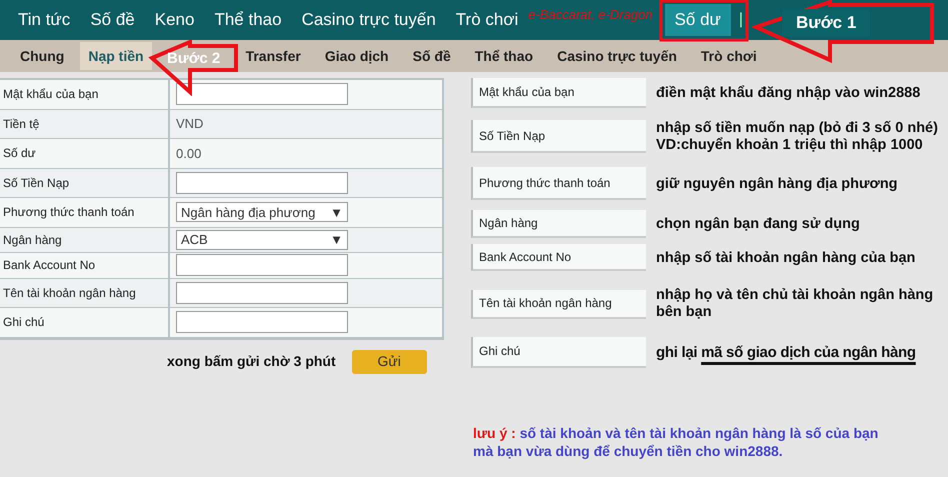 The height and width of the screenshot is (477, 948). I want to click on note-text: lưu ý : số tài khoản và tên tài khoản ngân hàng là số của bạn mà bạn vừa dùng để chuyển tiền cho win2888., so click(676, 442).